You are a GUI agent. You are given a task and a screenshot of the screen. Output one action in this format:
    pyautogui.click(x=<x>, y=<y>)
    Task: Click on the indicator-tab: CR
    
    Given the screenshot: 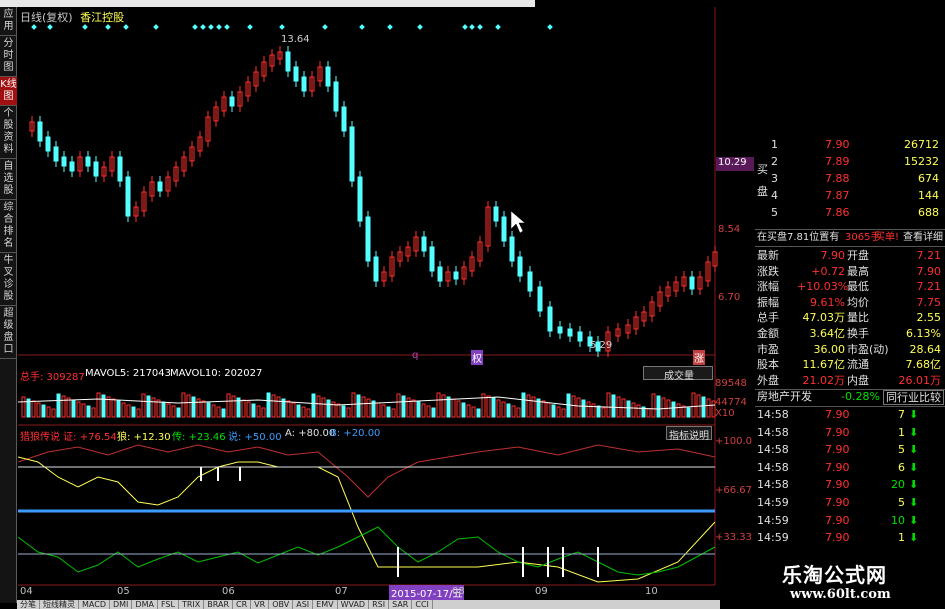 What is the action you would take?
    pyautogui.click(x=242, y=604)
    